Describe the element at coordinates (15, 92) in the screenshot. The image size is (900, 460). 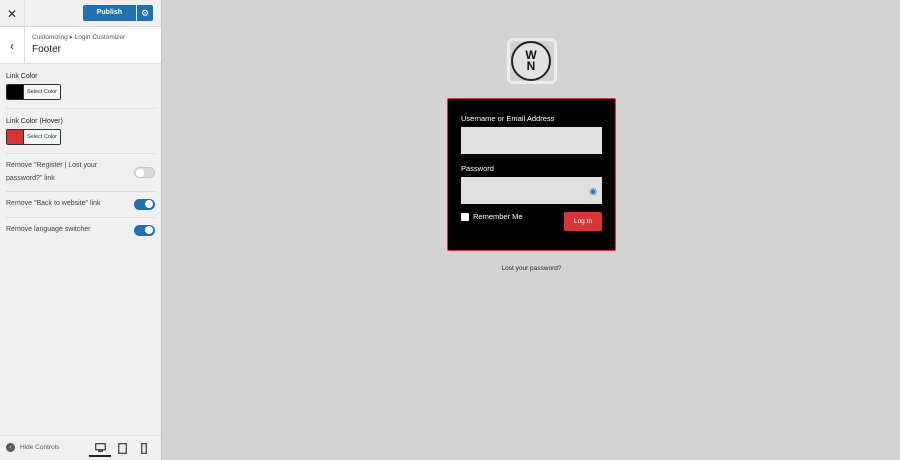
I see `link-color-swatch` at that location.